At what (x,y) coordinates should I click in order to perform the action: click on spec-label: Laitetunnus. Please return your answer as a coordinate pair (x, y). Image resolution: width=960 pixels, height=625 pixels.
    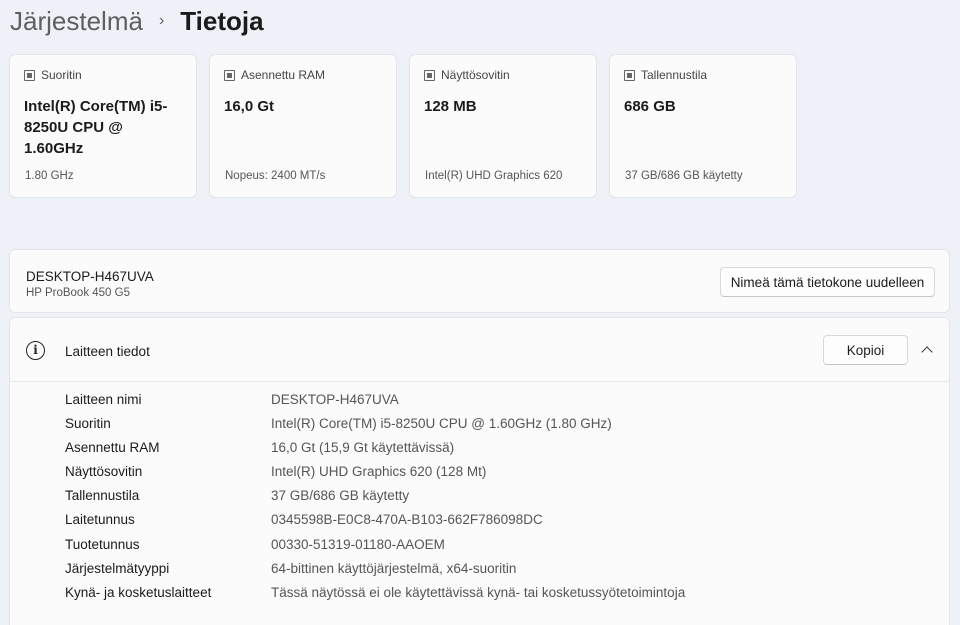
    Looking at the image, I should click on (100, 520).